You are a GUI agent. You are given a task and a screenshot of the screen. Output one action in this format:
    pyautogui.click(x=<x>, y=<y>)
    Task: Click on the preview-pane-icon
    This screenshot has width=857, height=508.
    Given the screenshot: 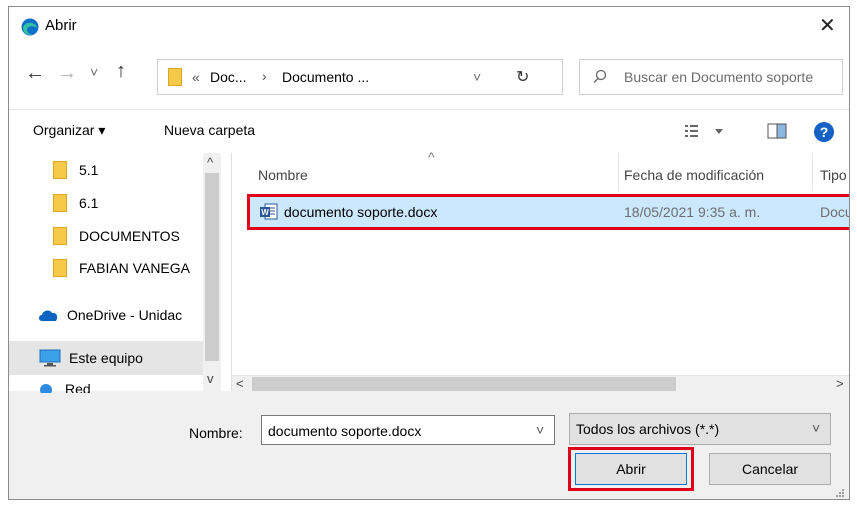 What is the action you would take?
    pyautogui.click(x=777, y=132)
    